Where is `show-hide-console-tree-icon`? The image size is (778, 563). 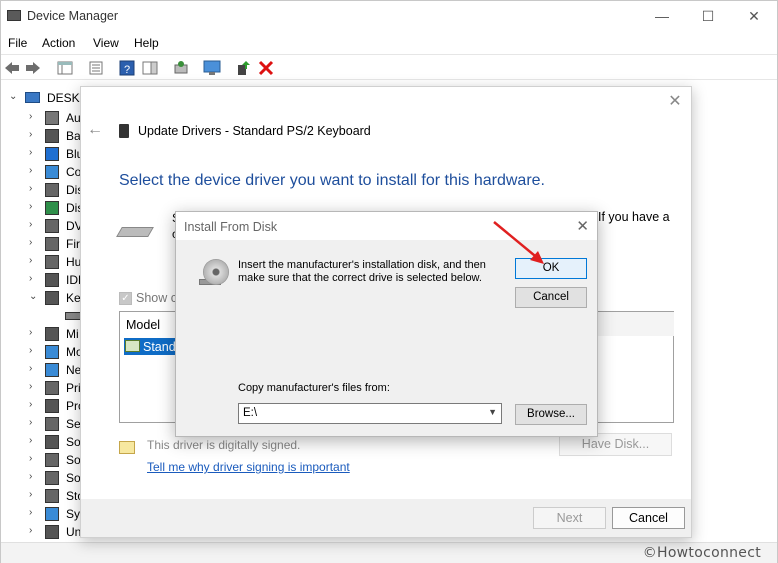 show-hide-console-tree-icon is located at coordinates (65, 68).